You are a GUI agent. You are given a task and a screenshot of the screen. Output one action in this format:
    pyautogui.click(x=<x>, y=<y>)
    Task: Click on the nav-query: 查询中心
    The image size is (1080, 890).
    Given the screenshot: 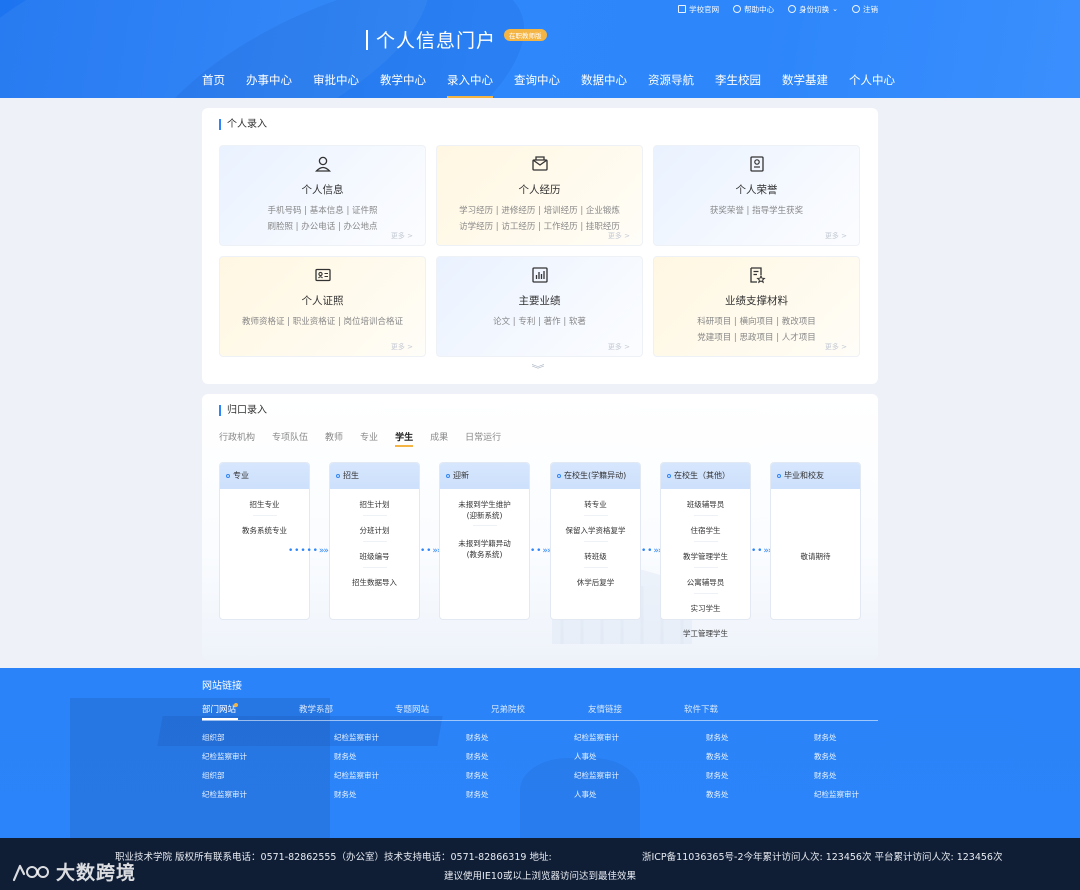 What is the action you would take?
    pyautogui.click(x=537, y=85)
    